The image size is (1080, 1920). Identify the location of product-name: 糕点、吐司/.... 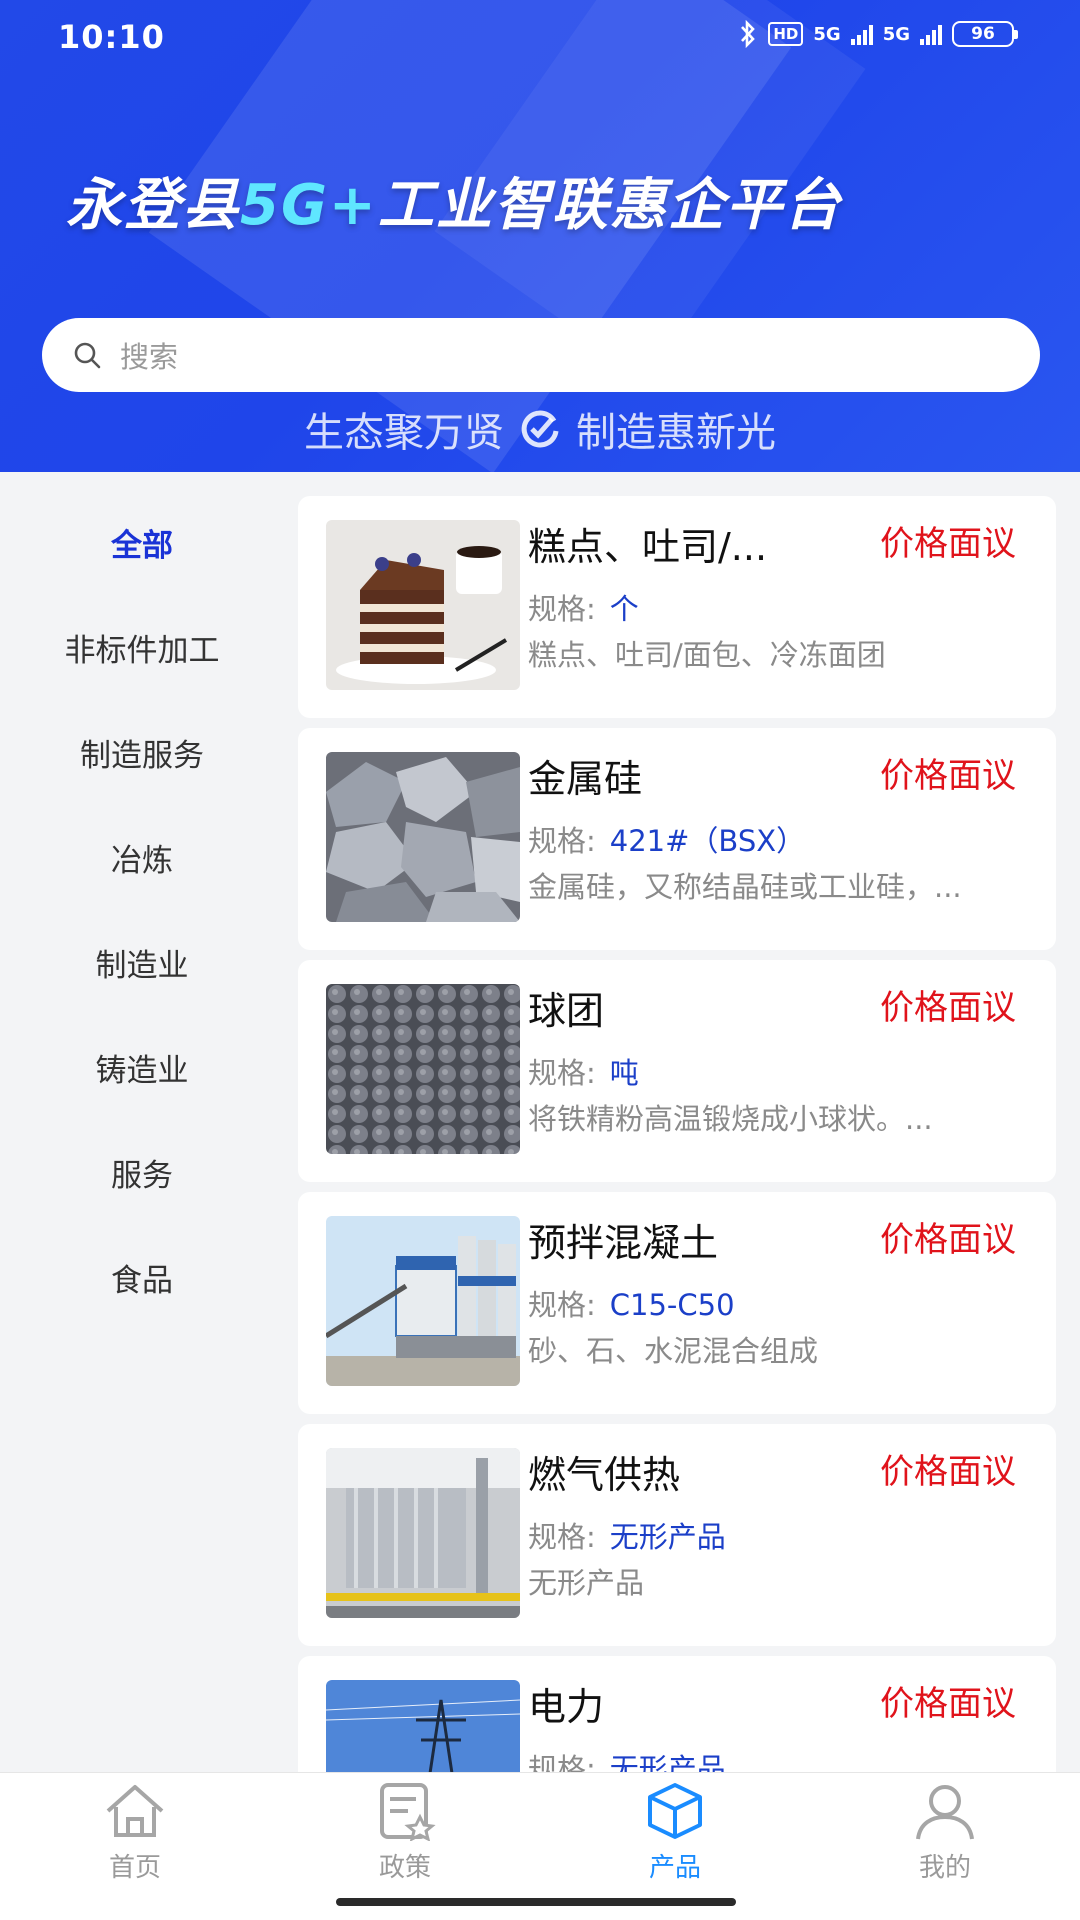
(648, 547).